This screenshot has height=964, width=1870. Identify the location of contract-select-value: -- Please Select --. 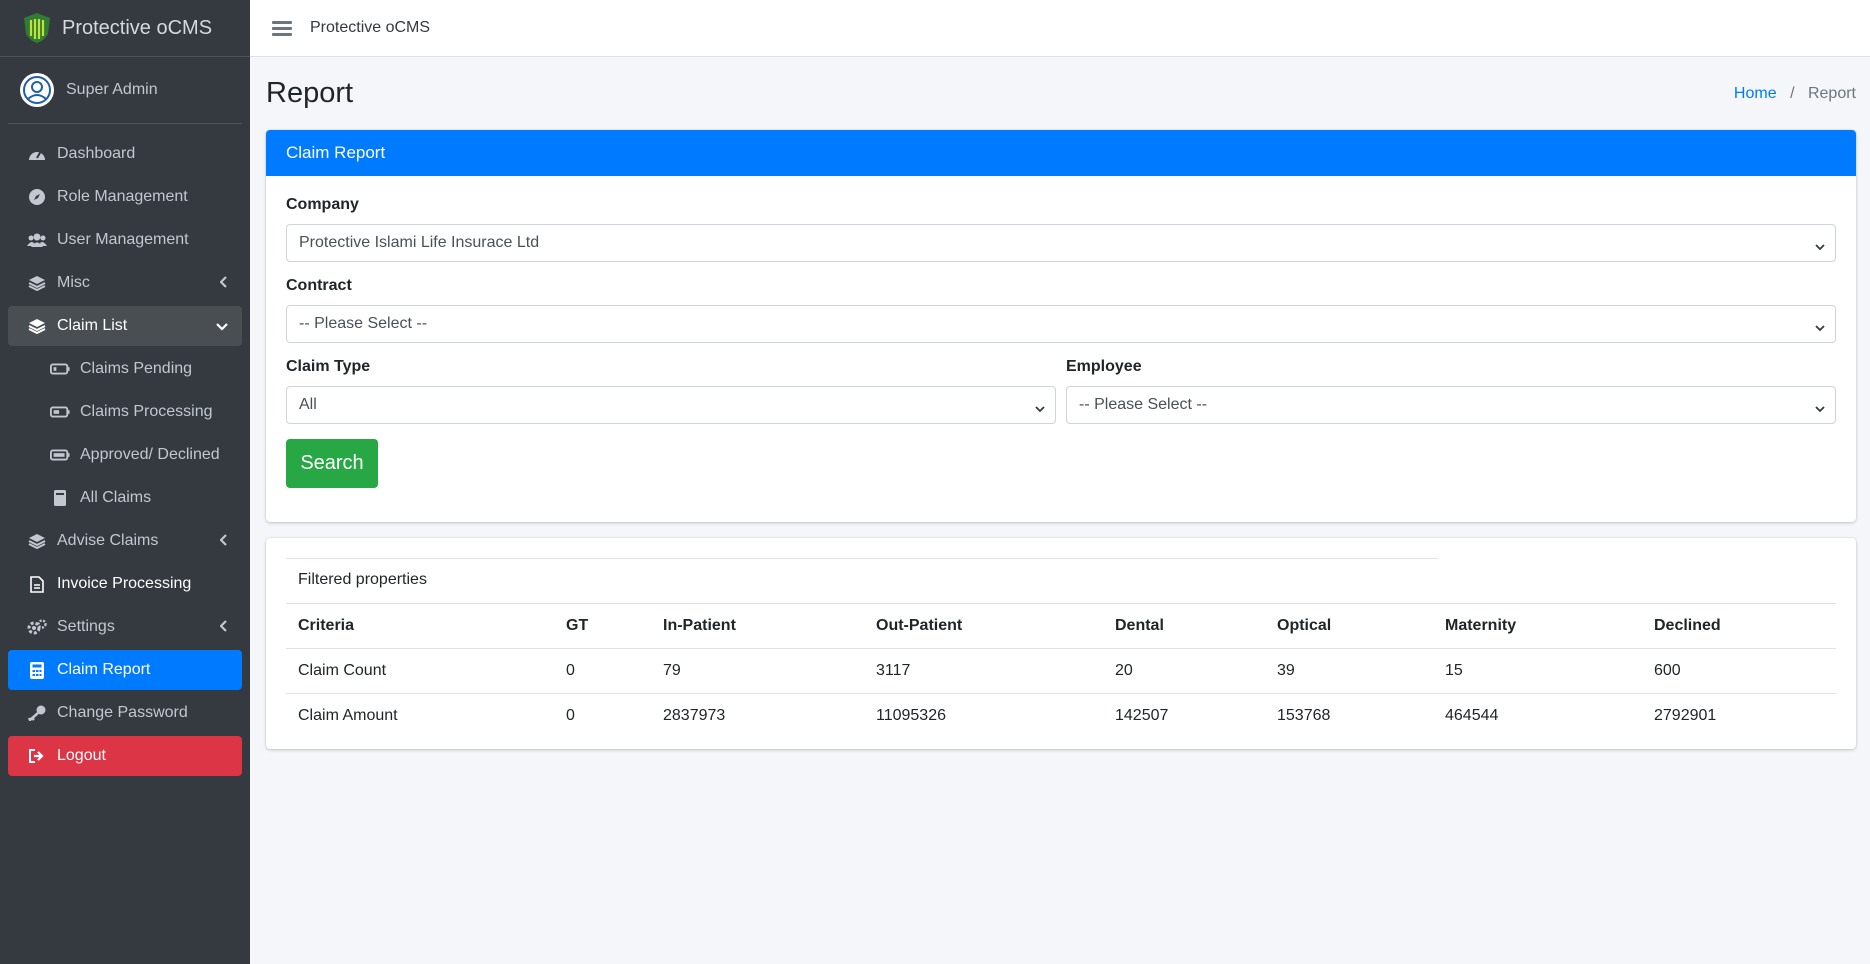
(363, 323).